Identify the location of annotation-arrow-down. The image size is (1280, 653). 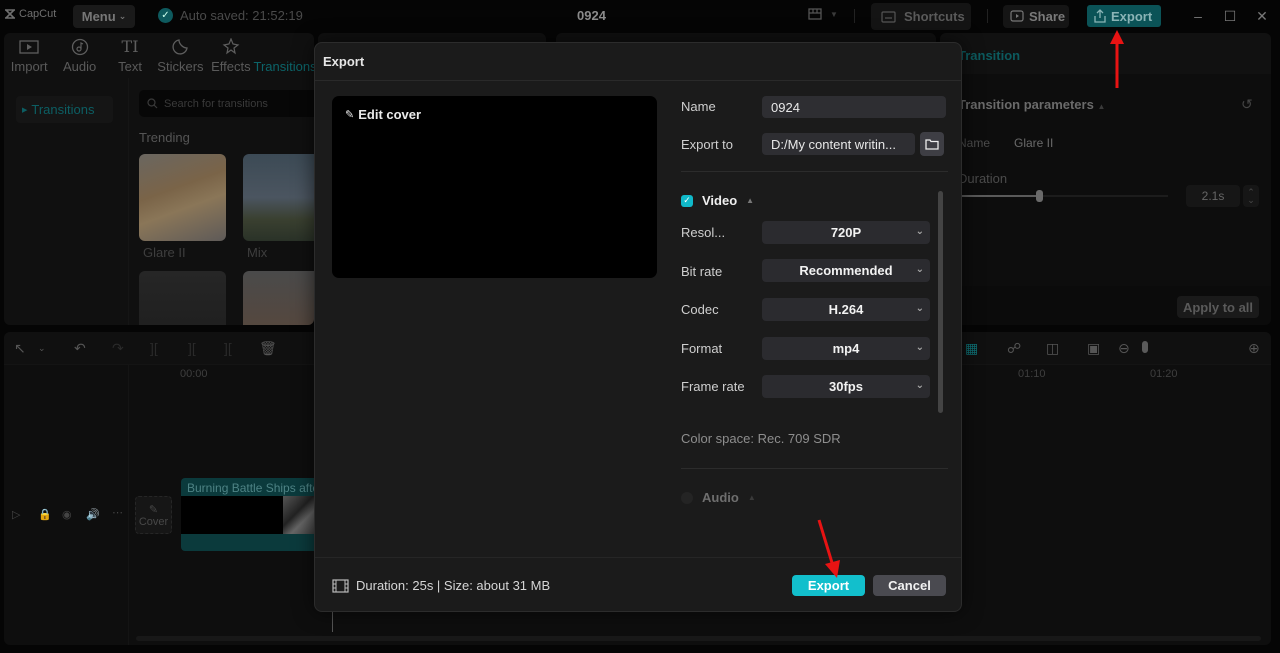
(828, 548).